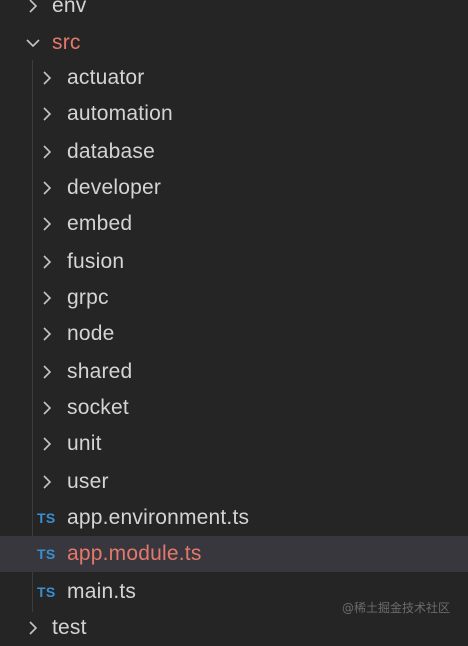 This screenshot has height=646, width=468. I want to click on folder-label: fusion, so click(96, 261).